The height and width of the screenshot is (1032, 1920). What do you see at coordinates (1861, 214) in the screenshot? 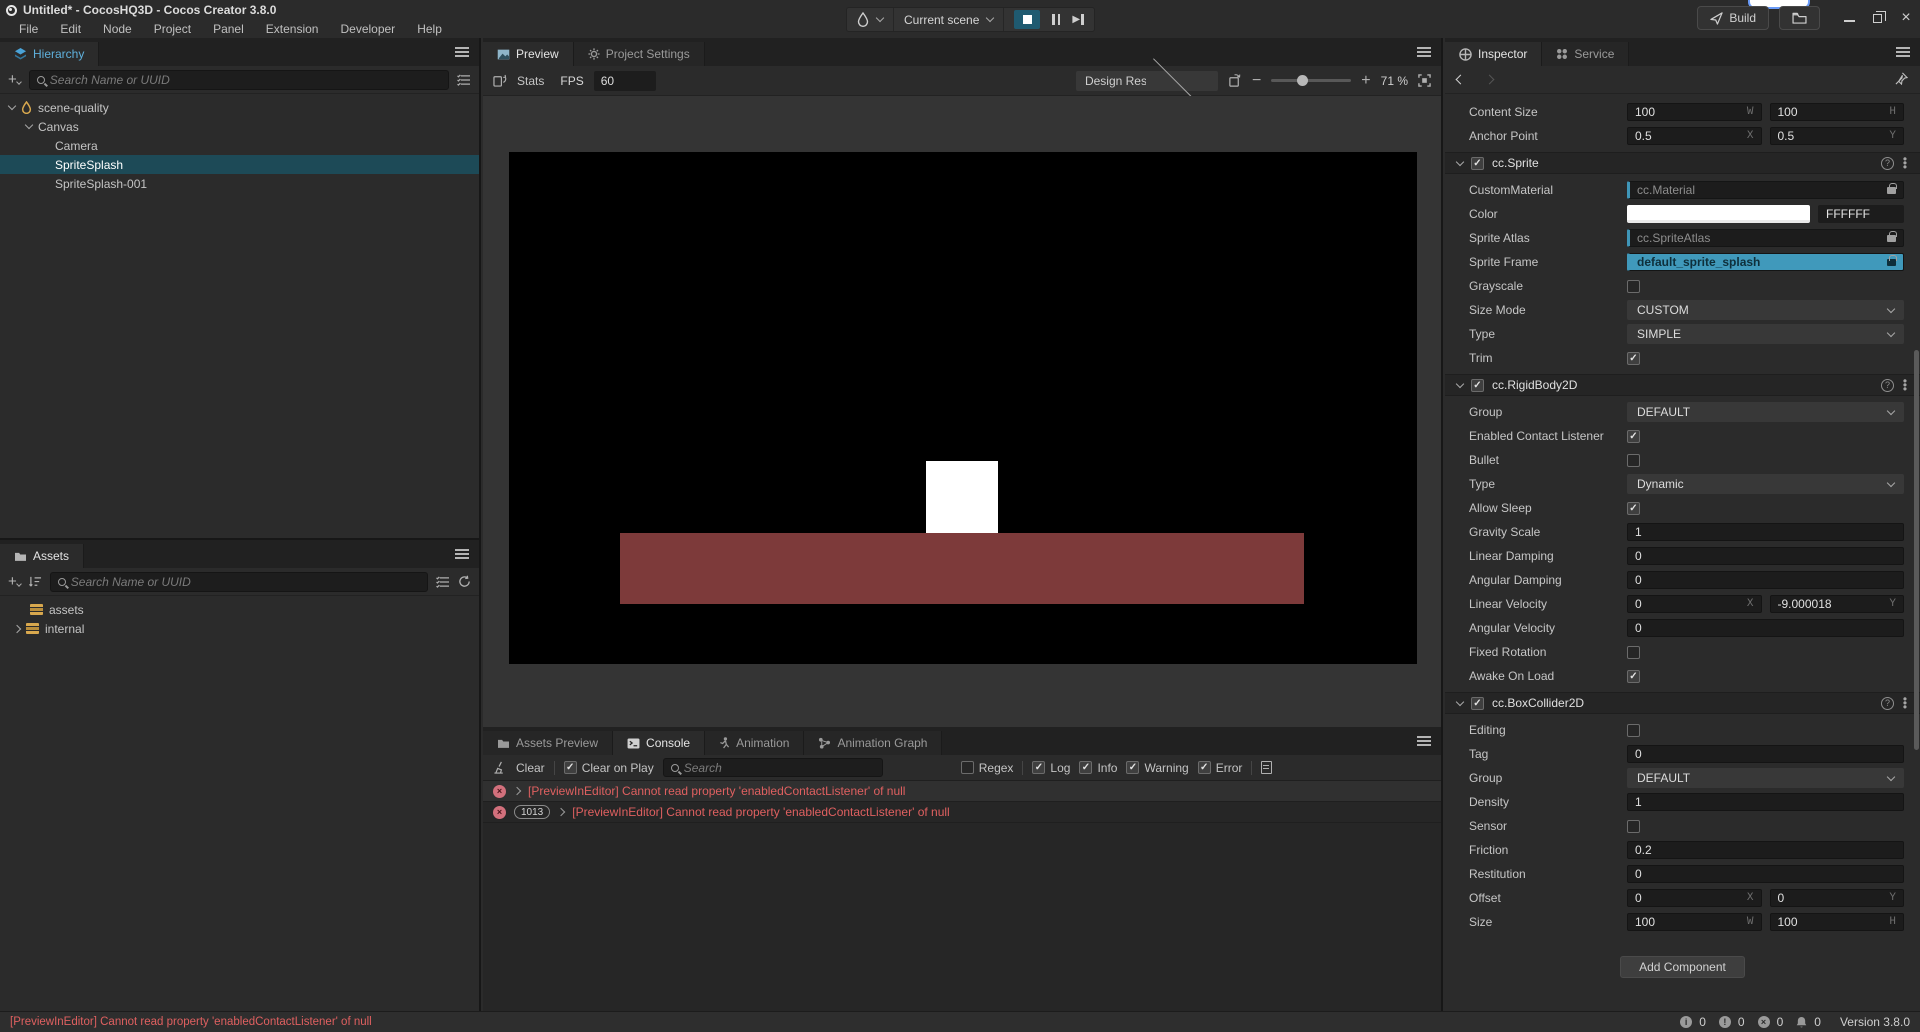
I see `color-hex-field: FFFFFF` at bounding box center [1861, 214].